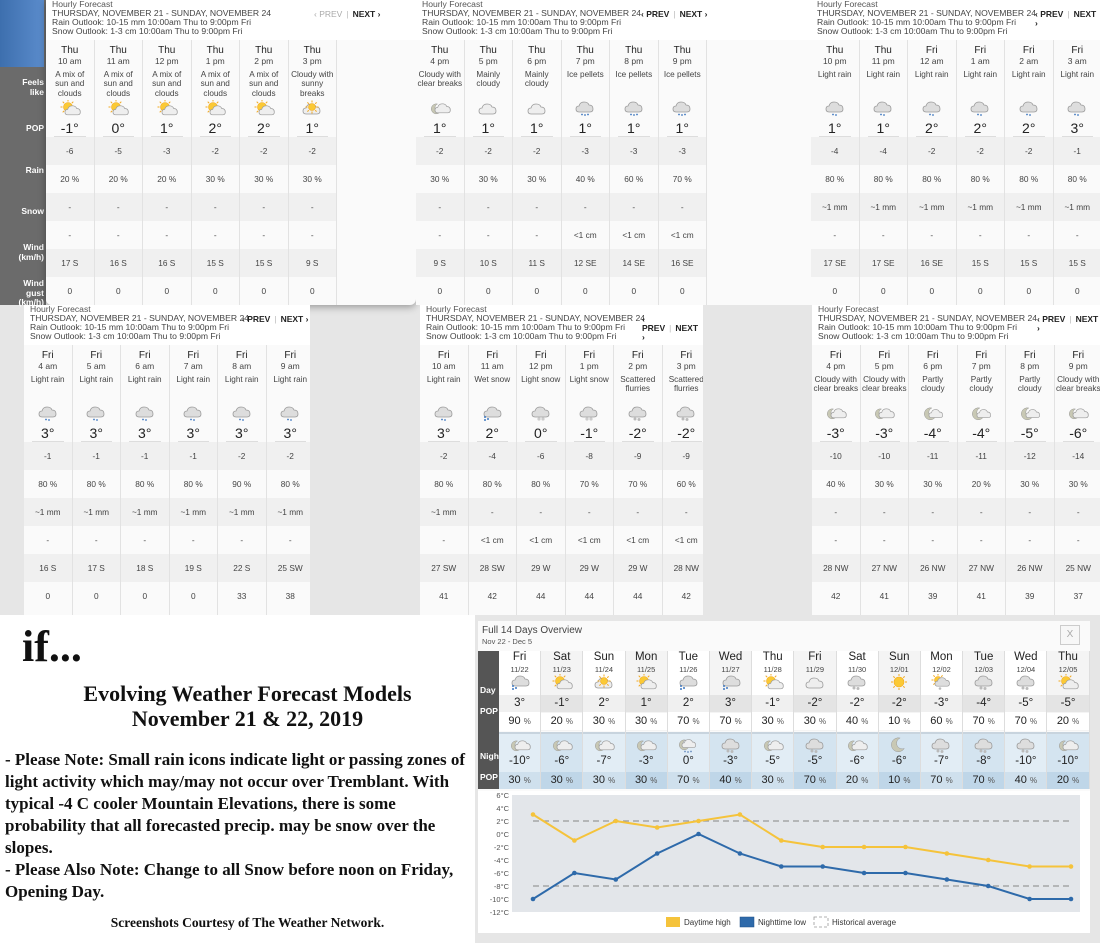 This screenshot has height=943, width=1100. What do you see at coordinates (767, 780) in the screenshot?
I see `night-pop-value: 30` at bounding box center [767, 780].